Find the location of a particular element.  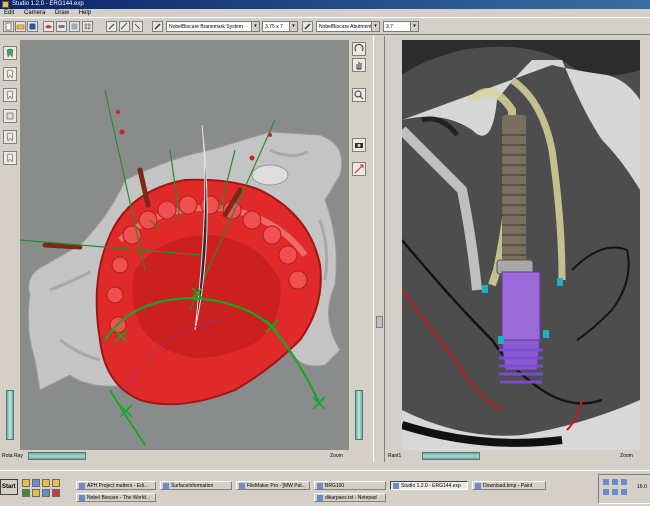

snapshot-button is located at coordinates (359, 145).